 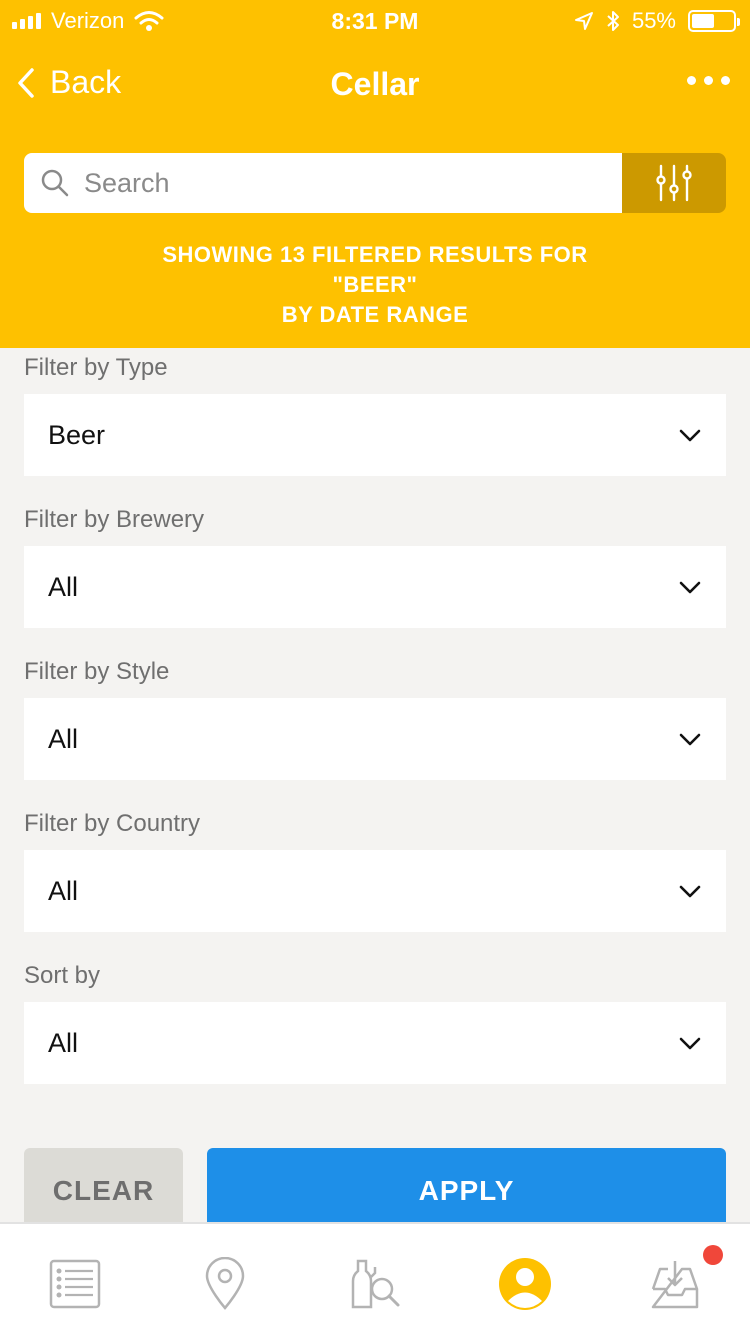 What do you see at coordinates (77, 434) in the screenshot?
I see `filter-type-value: Beer` at bounding box center [77, 434].